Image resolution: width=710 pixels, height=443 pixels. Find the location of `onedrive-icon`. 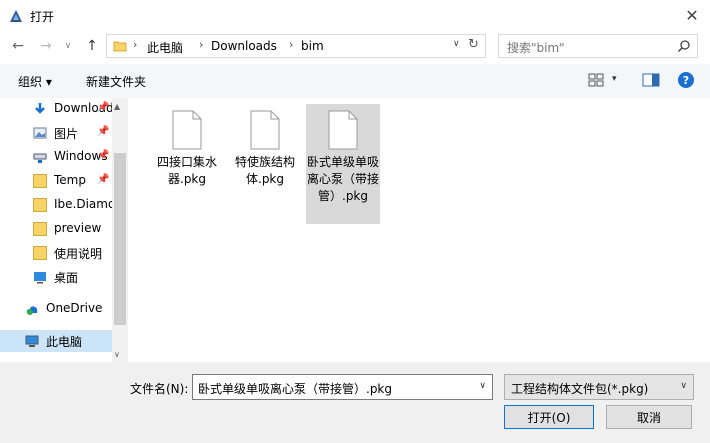

onedrive-icon is located at coordinates (32, 310).